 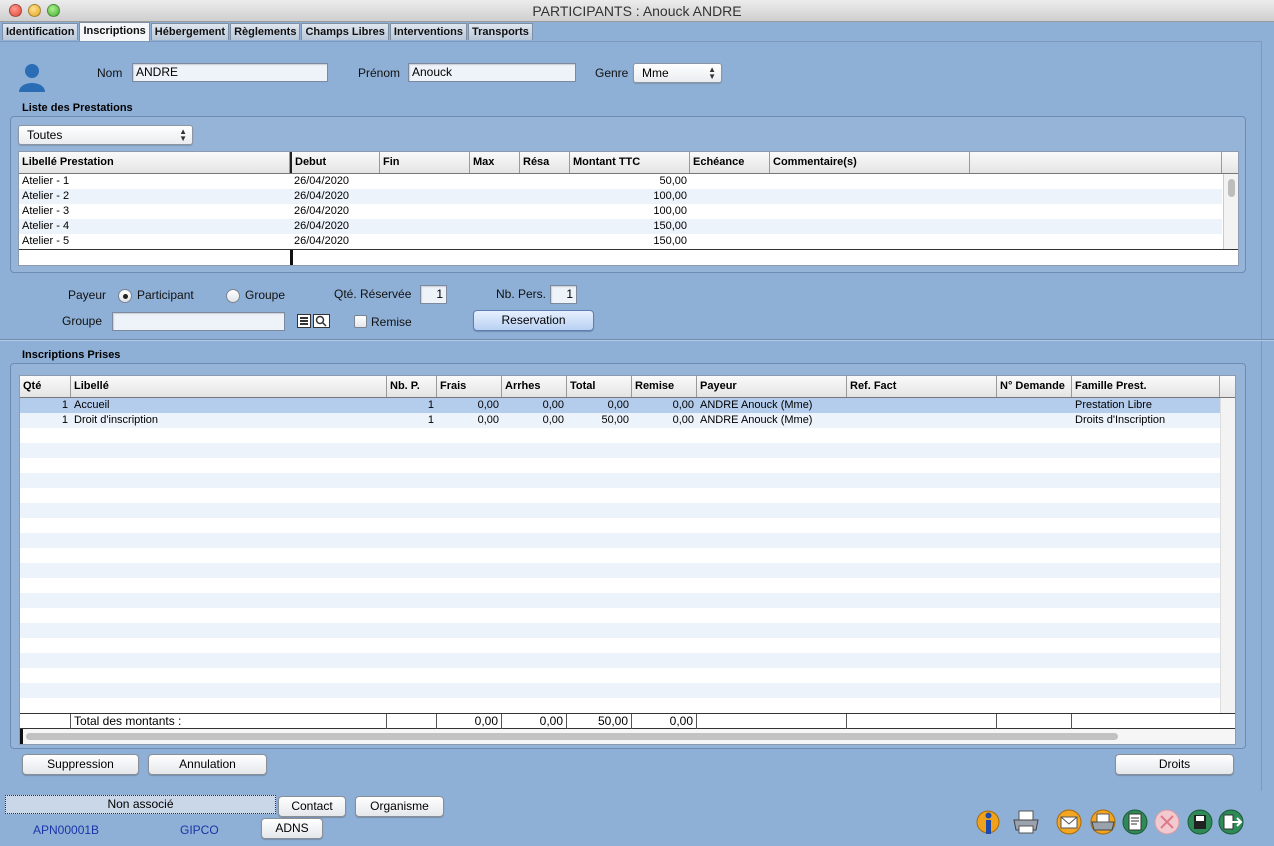 I want to click on contact-button: Contact, so click(x=312, y=806).